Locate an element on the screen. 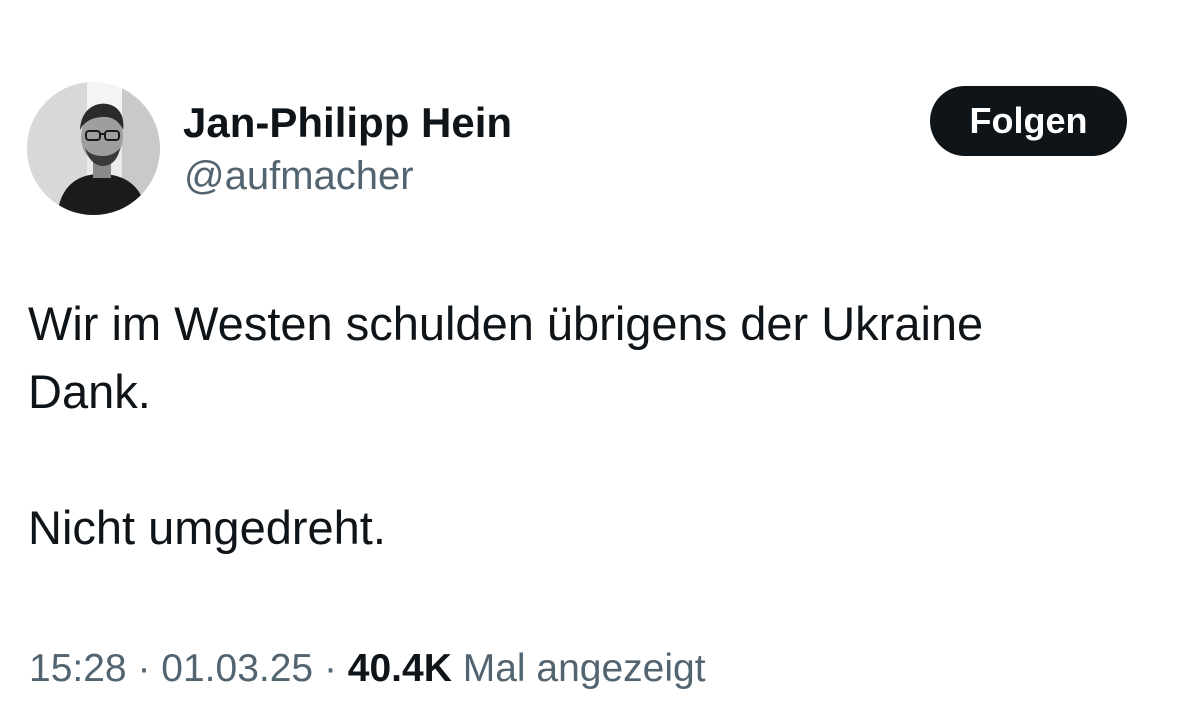 The height and width of the screenshot is (717, 1179). paragraph-break is located at coordinates (588, 460).